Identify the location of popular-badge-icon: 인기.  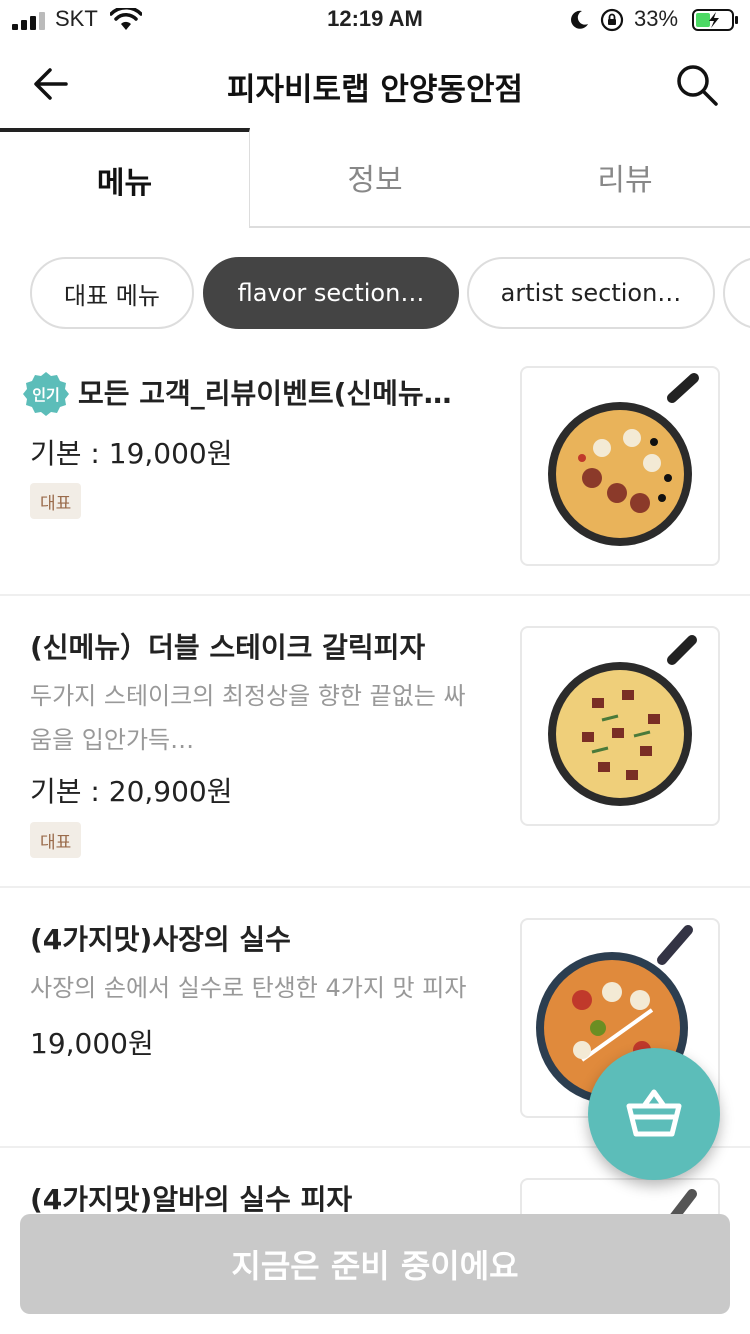
(46, 394).